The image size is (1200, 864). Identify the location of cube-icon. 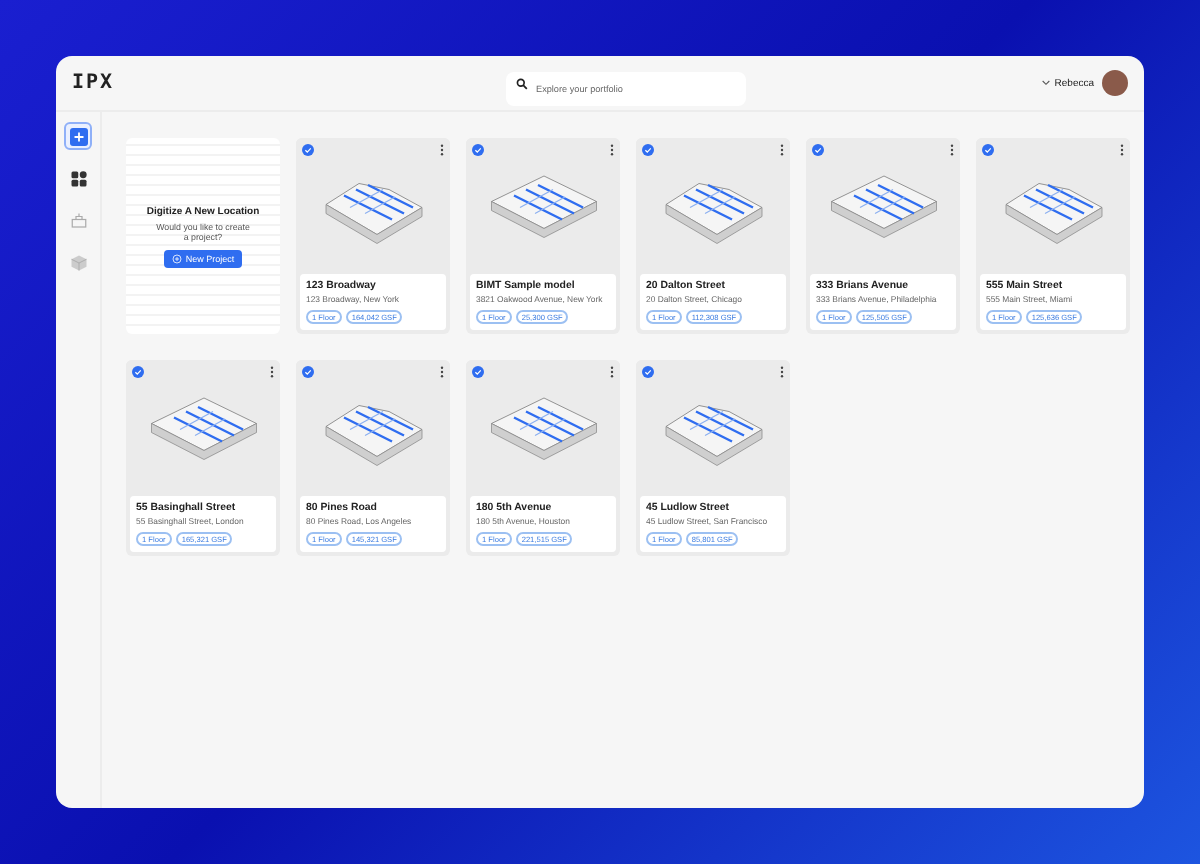
(78, 262).